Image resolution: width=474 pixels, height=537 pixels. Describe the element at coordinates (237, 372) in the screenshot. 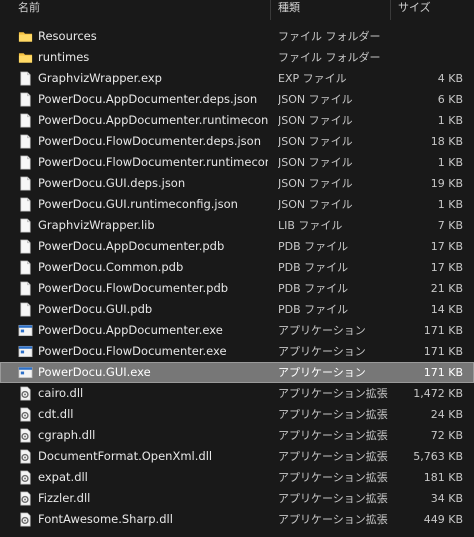

I see `file-row-selected: PowerDocu.GUI.exe アプリケーション 171 KB` at that location.